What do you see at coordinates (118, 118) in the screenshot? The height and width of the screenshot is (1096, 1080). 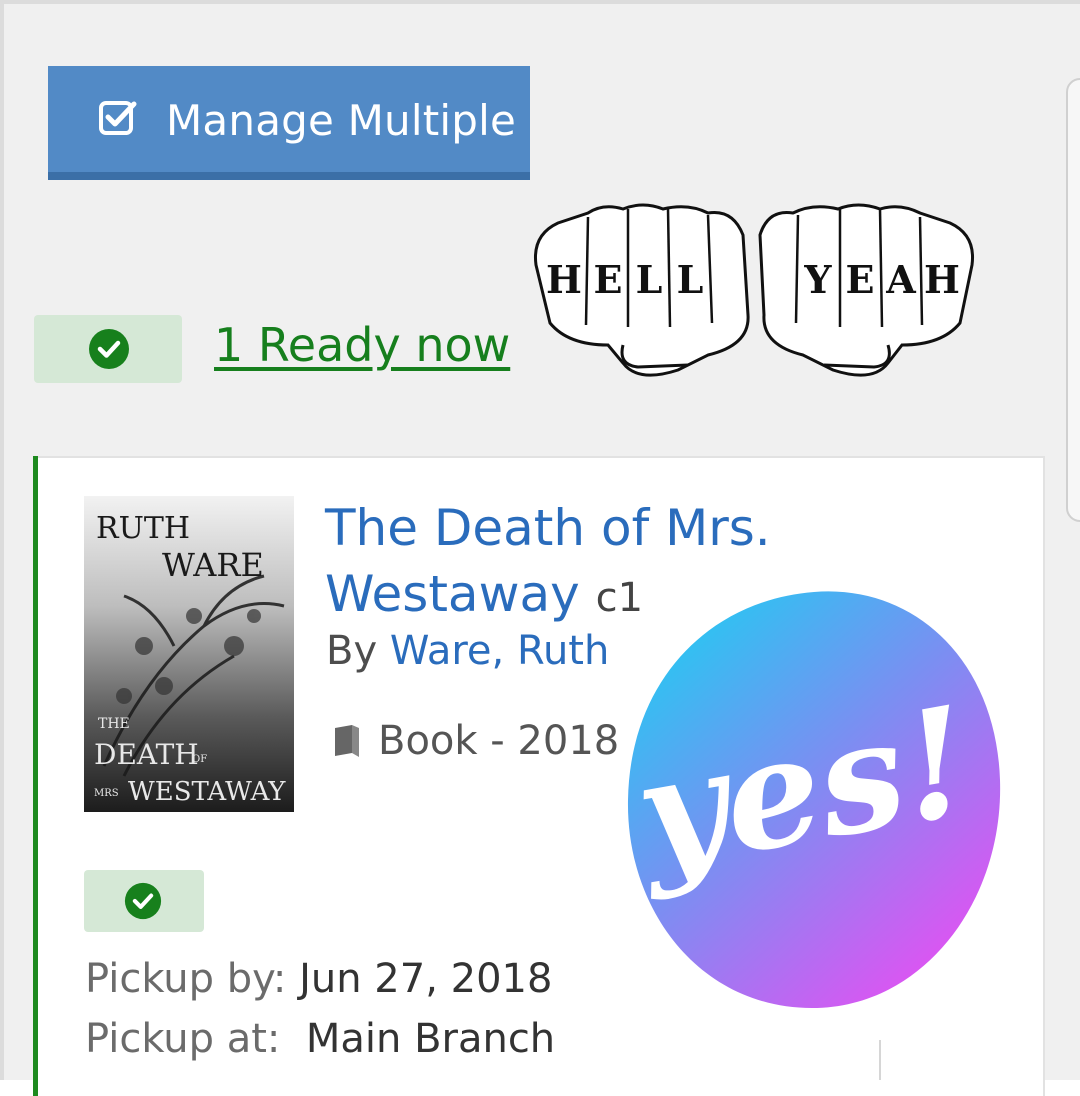 I see `checkbox-checked-icon` at bounding box center [118, 118].